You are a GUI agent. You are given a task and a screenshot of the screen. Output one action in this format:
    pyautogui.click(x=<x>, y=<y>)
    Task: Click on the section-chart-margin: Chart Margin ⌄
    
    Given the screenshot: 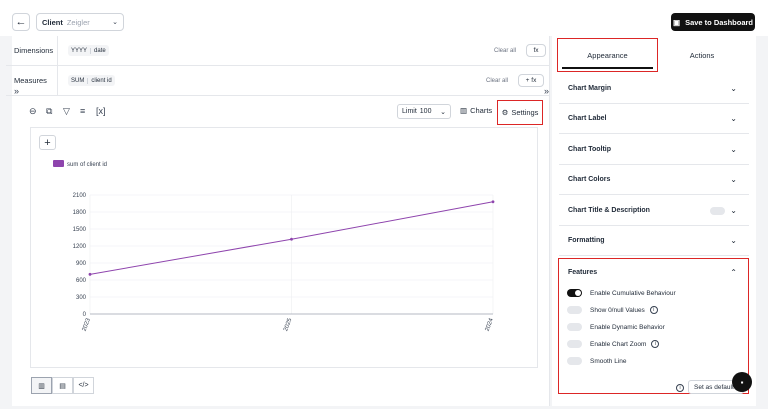 What is the action you would take?
    pyautogui.click(x=654, y=89)
    